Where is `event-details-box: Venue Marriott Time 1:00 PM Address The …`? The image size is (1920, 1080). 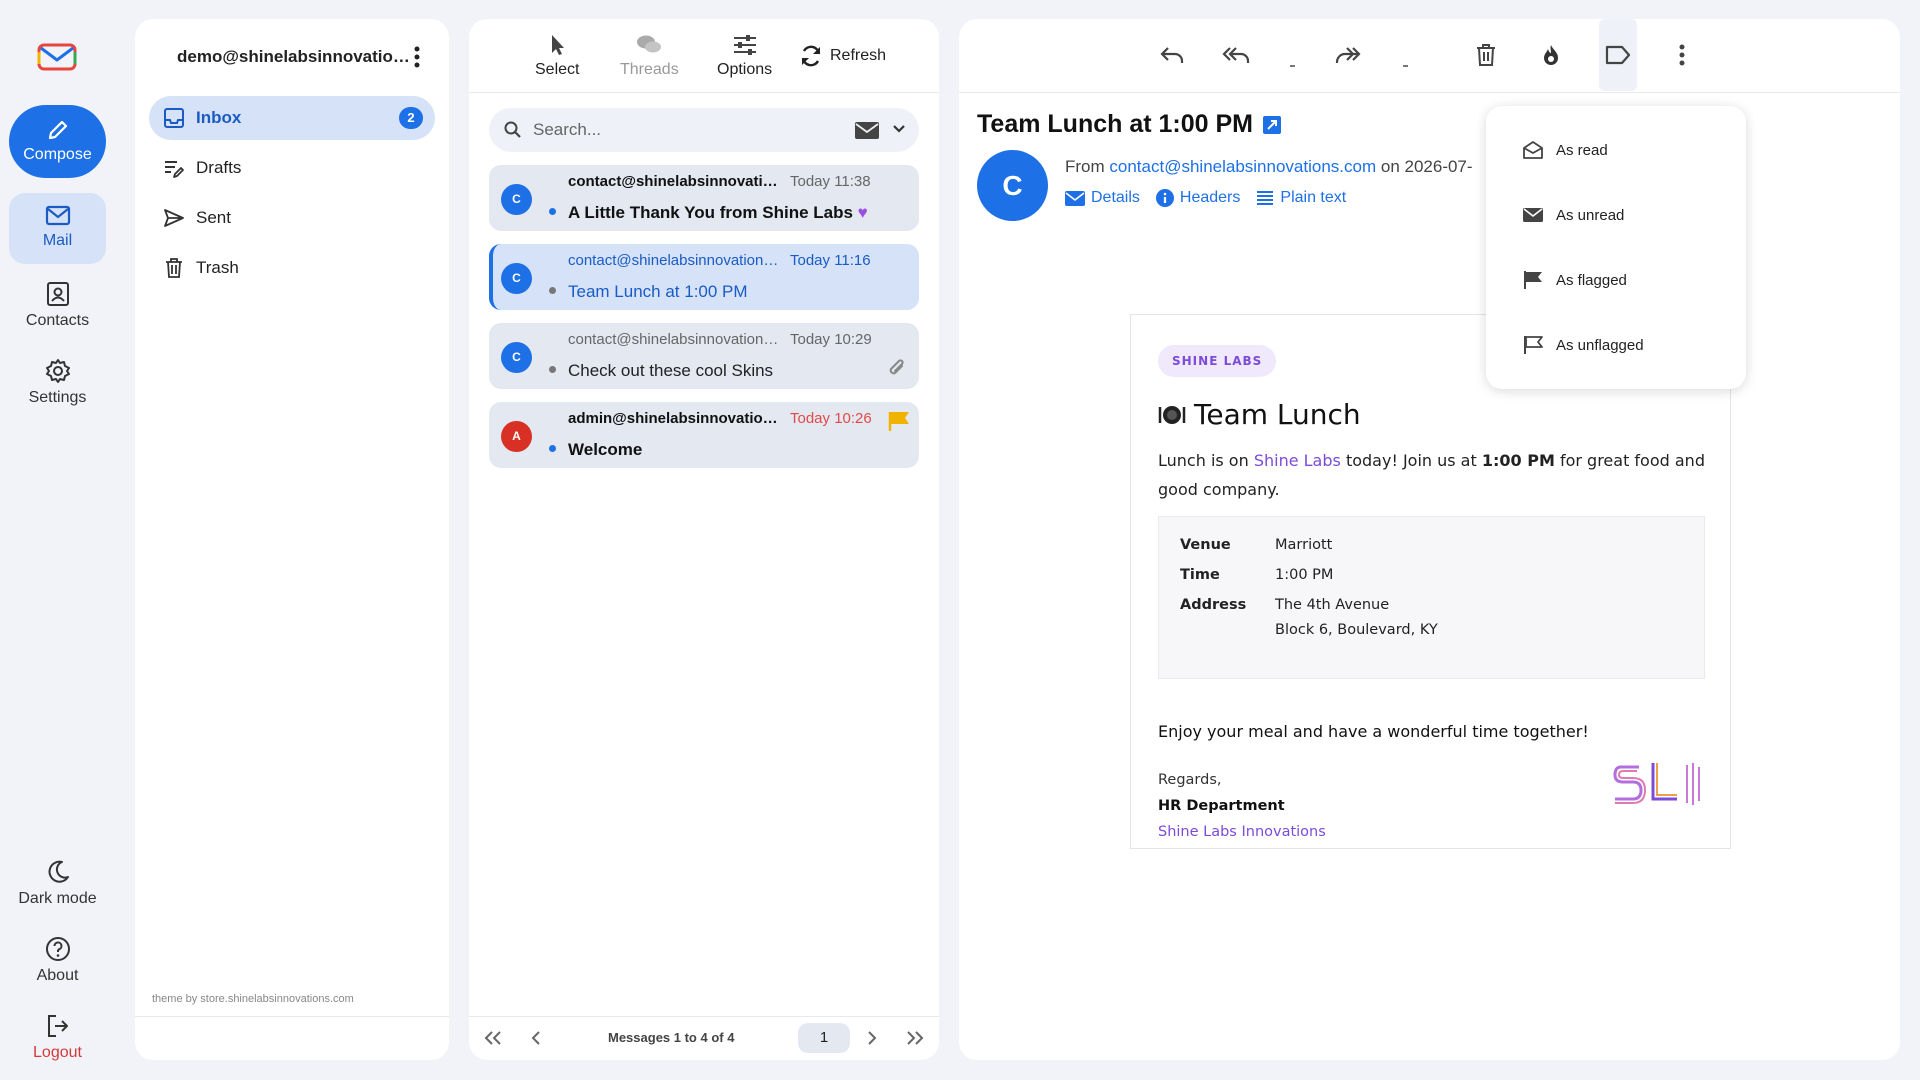
event-details-box: Venue Marriott Time 1:00 PM Address The … is located at coordinates (1431, 597).